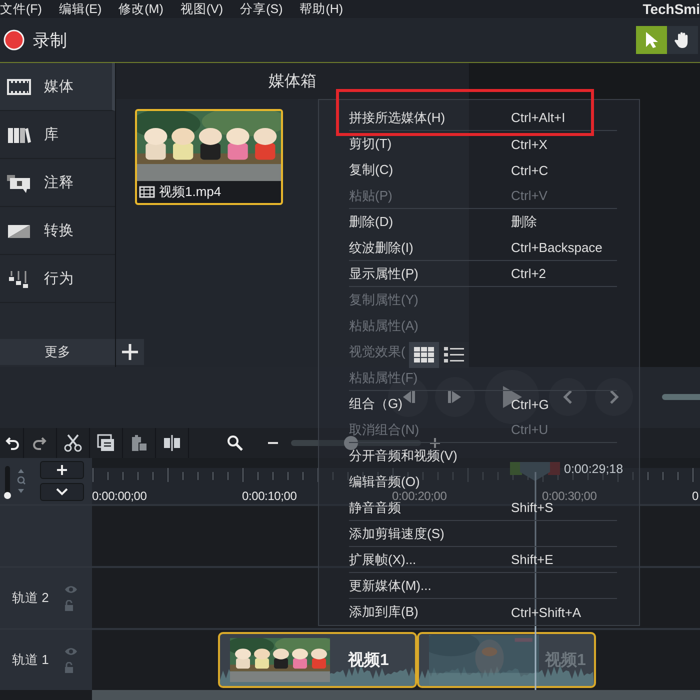 This screenshot has height=700, width=700. What do you see at coordinates (448, 170) in the screenshot?
I see `menu-item: 复制(C) Ctrl+C` at bounding box center [448, 170].